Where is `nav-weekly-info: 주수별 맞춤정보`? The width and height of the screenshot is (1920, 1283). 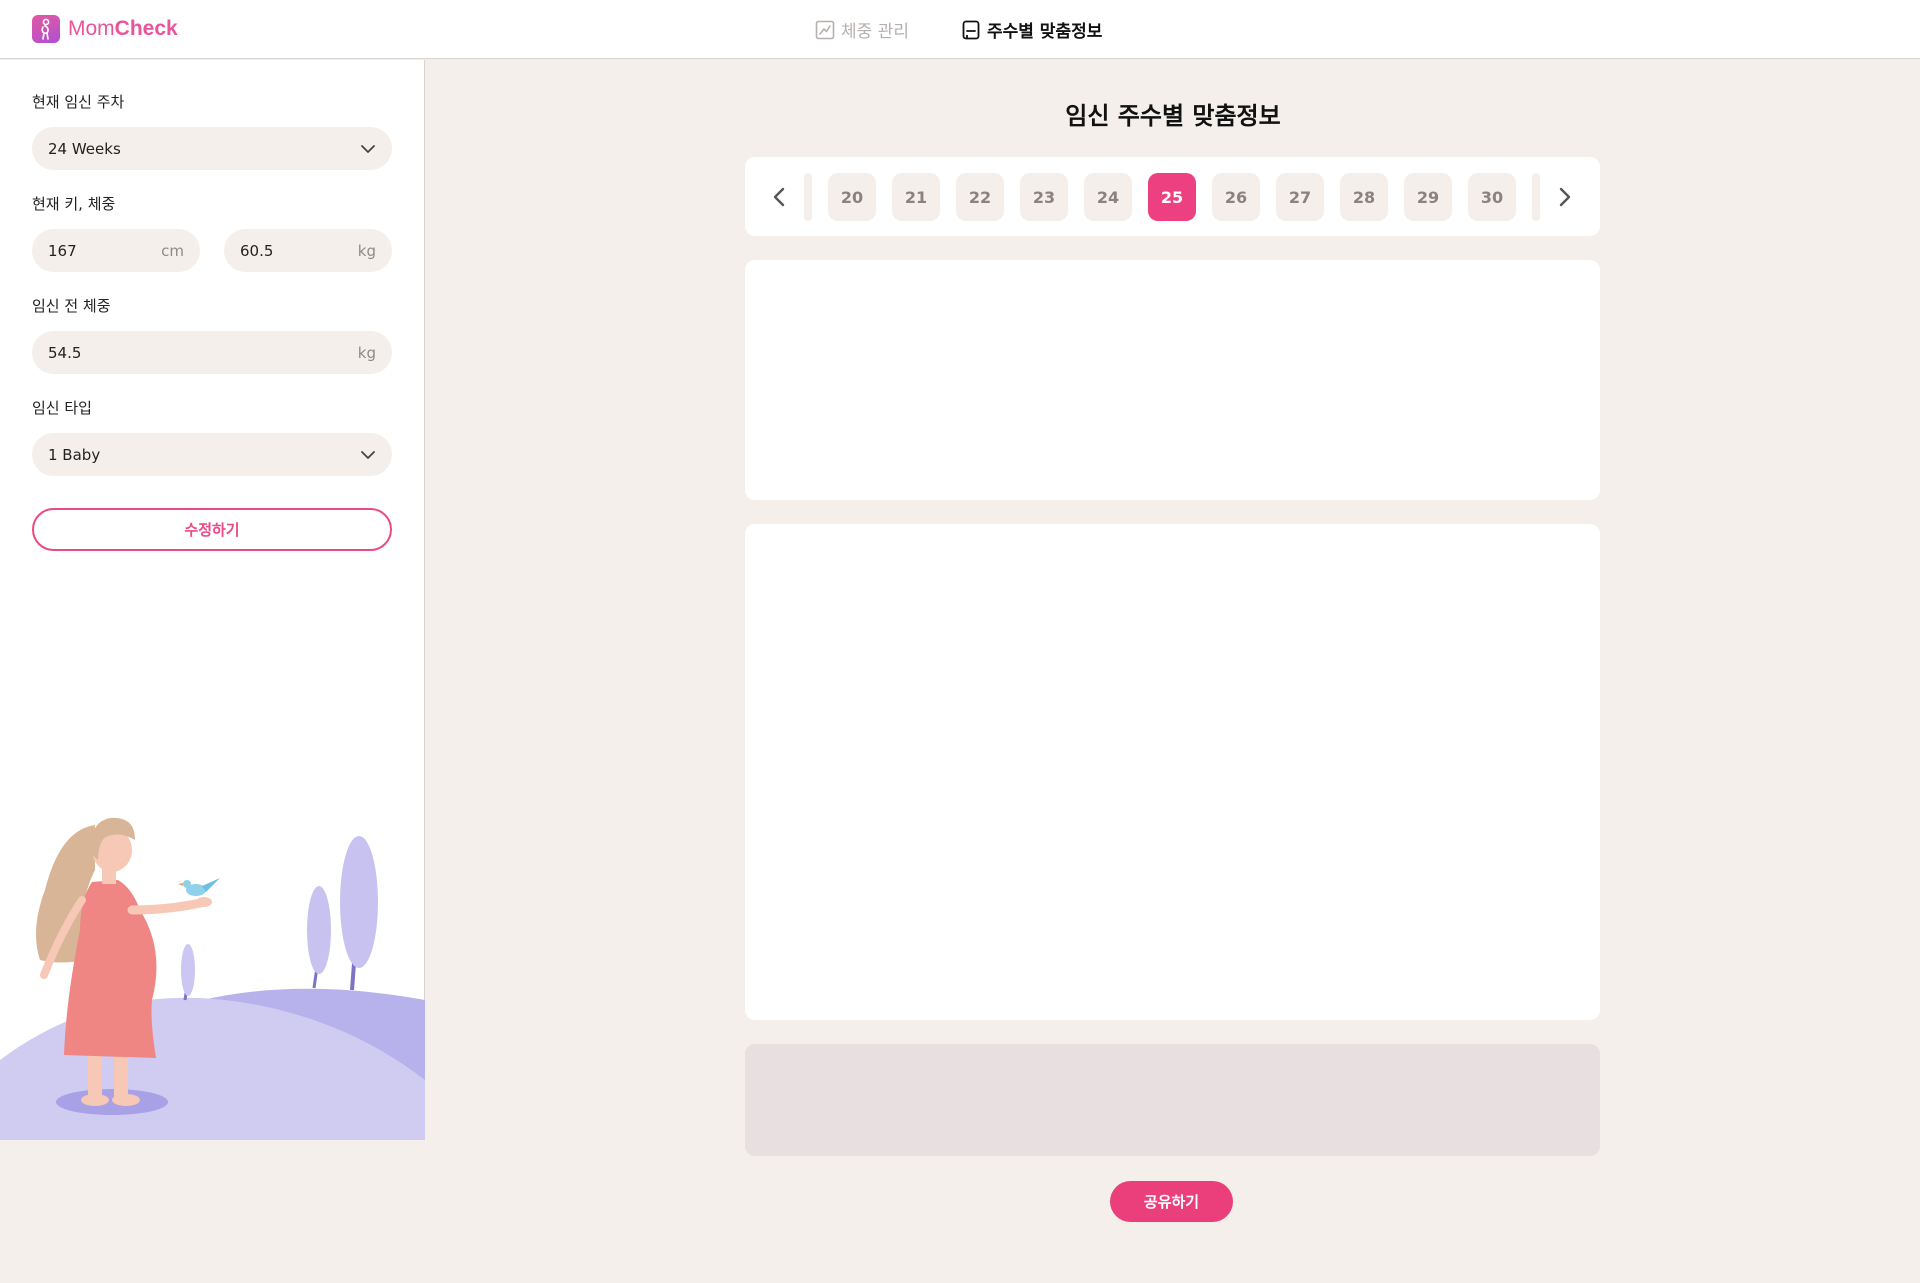 nav-weekly-info: 주수별 맞춤정보 is located at coordinates (1031, 29).